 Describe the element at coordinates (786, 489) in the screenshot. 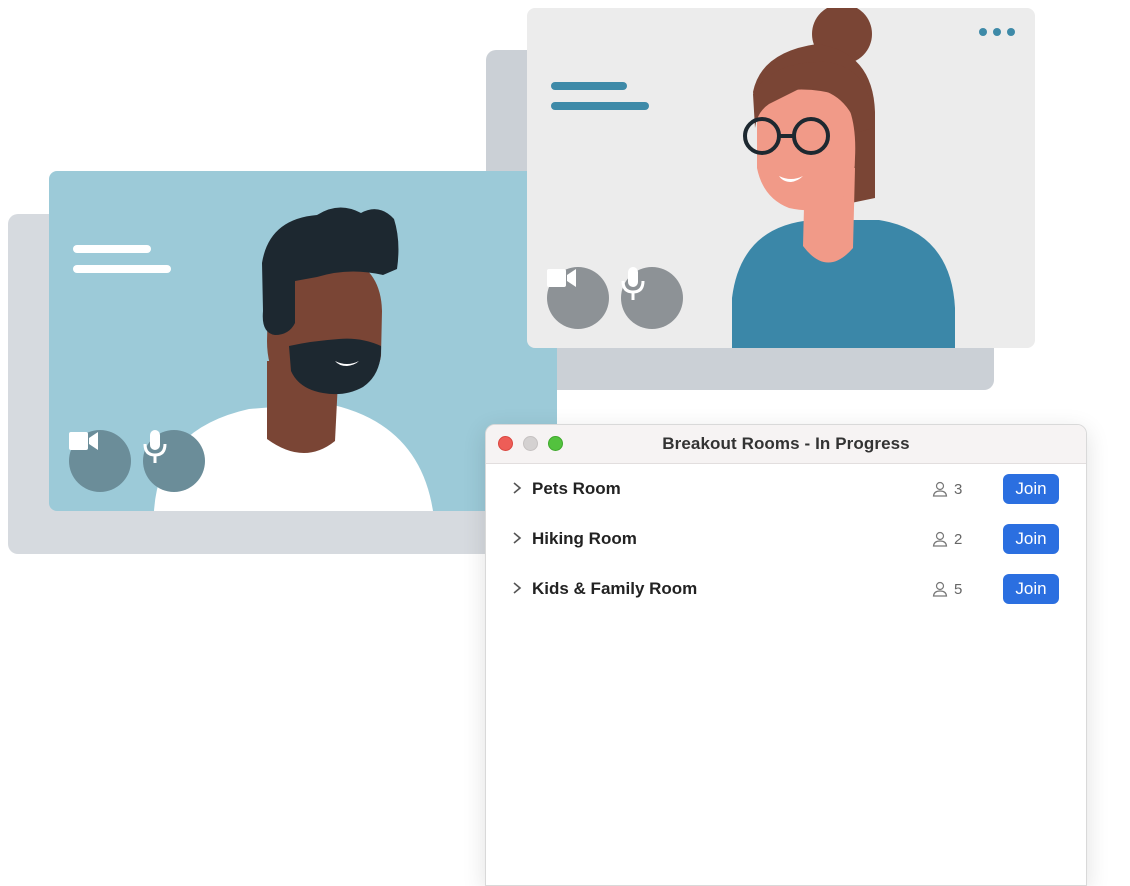

I see `room-row: Pets Room 3 Join` at that location.